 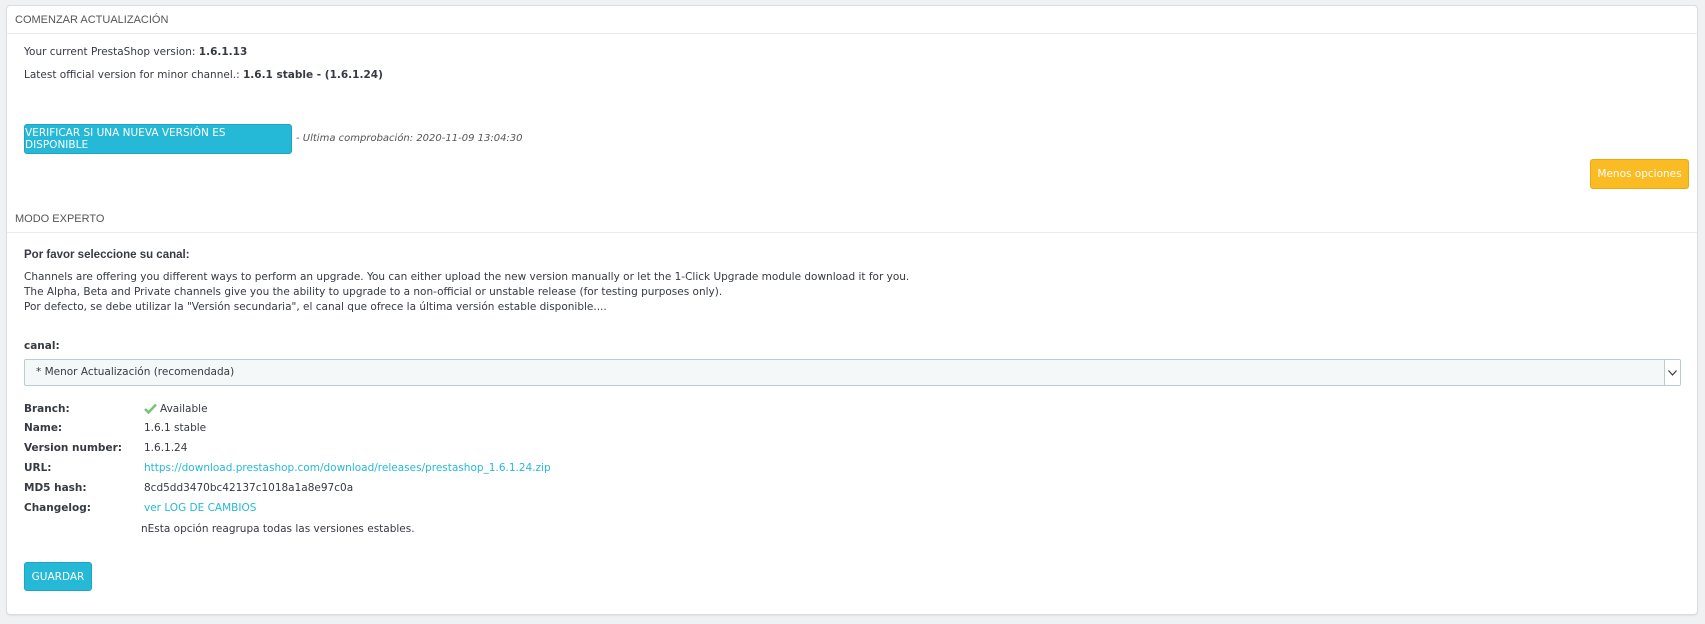 I want to click on version-number-label: Version number:, so click(x=73, y=448).